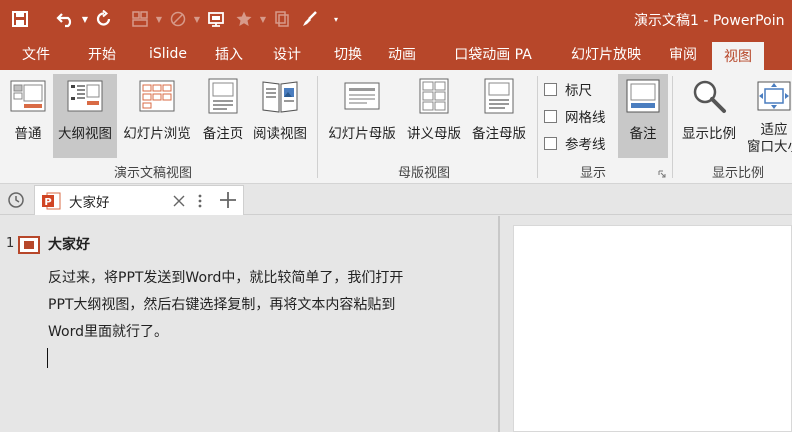 The height and width of the screenshot is (432, 792). What do you see at coordinates (36, 54) in the screenshot?
I see `tab-file: 文件` at bounding box center [36, 54].